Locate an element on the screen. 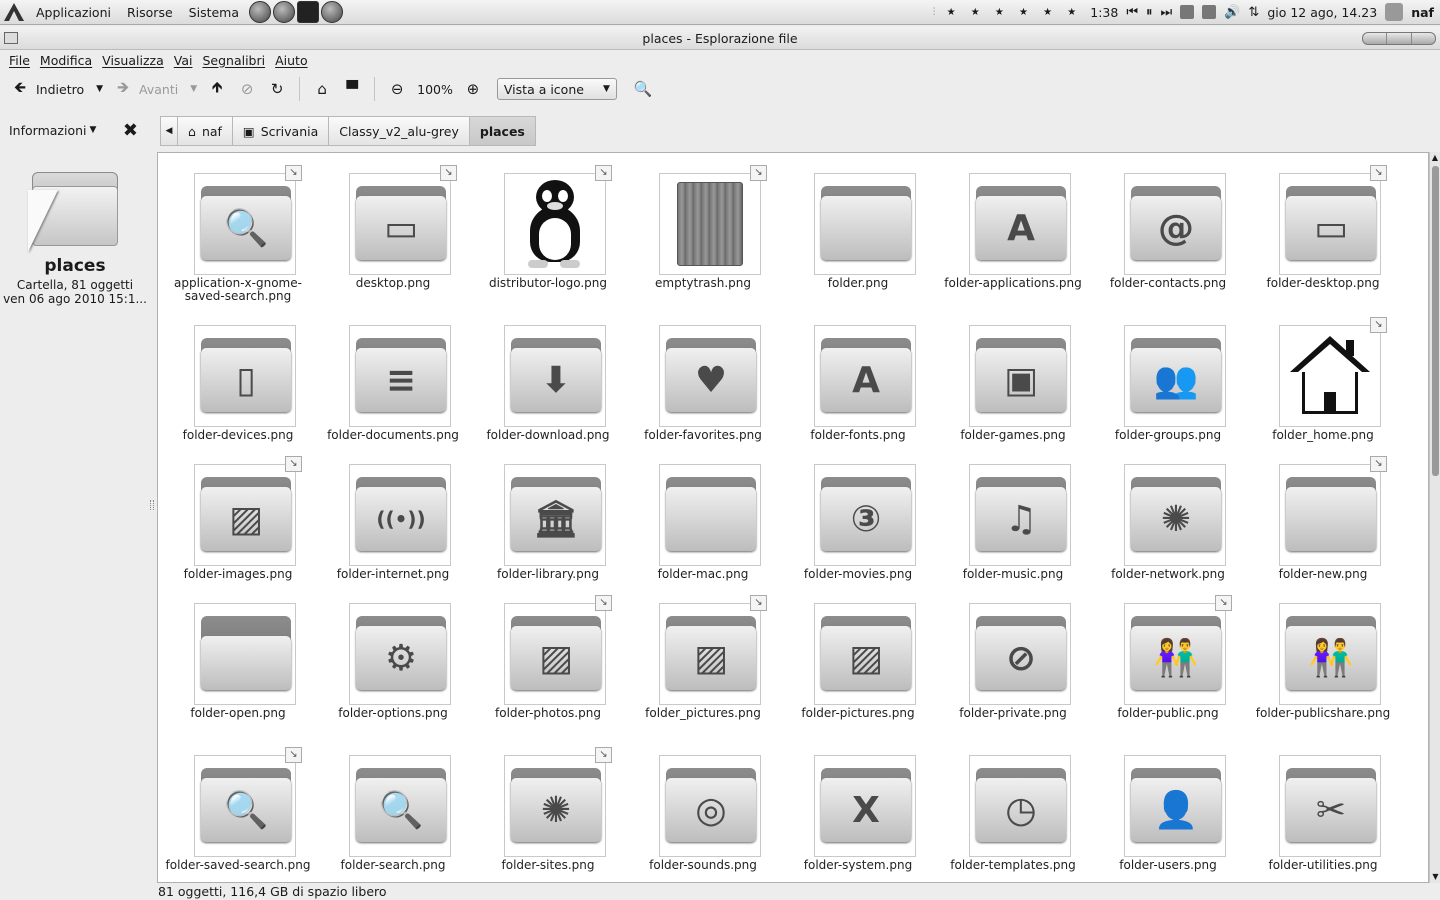 The image size is (1440, 900). search-button: 🔍 is located at coordinates (643, 89).